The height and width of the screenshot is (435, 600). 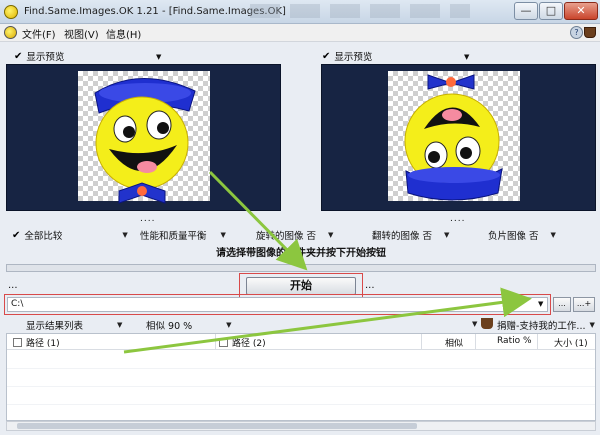 I want to click on column-path-2-label: 路径 (2), so click(x=249, y=344).